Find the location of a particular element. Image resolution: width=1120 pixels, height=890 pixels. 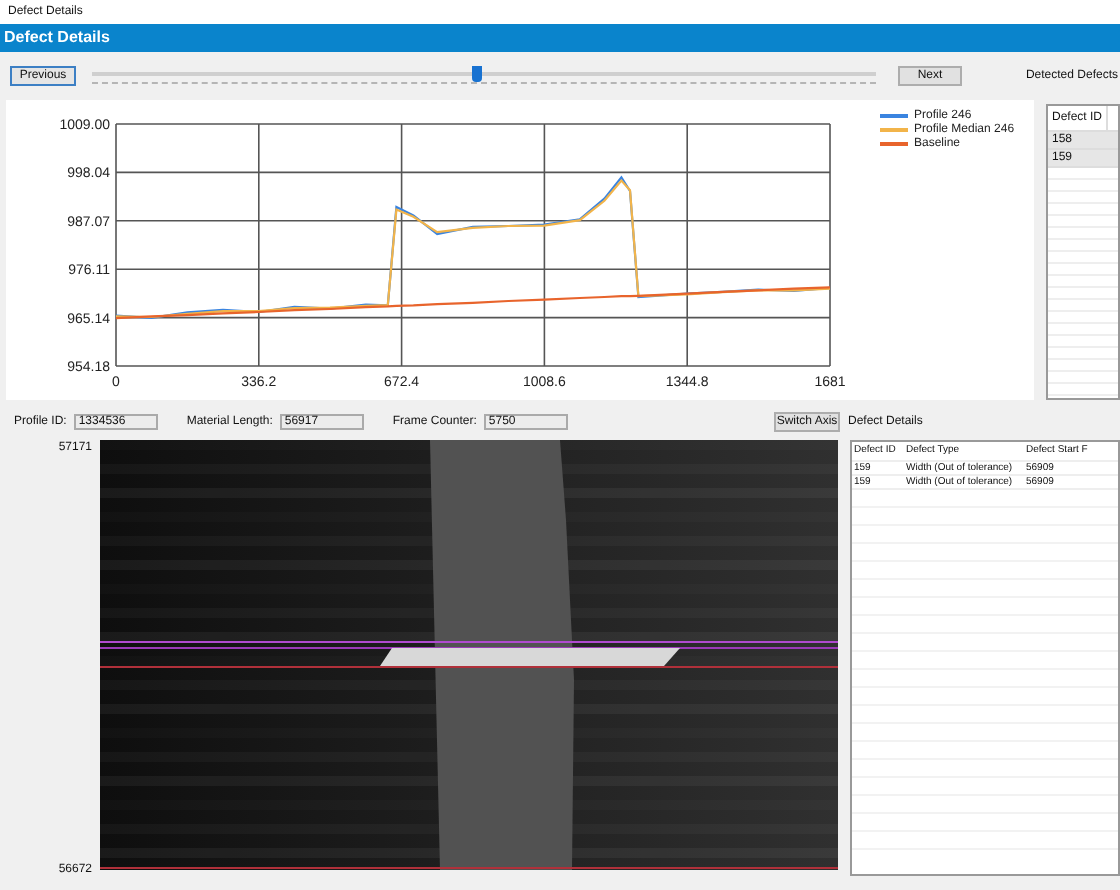

header-title: Defect Details is located at coordinates (57, 38).